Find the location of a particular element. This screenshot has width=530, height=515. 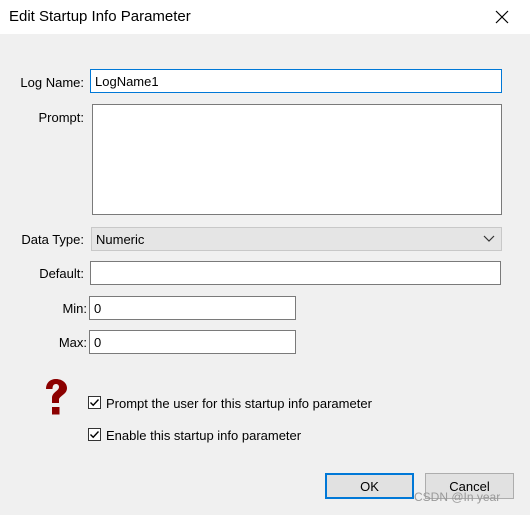

close-icon is located at coordinates (502, 17).